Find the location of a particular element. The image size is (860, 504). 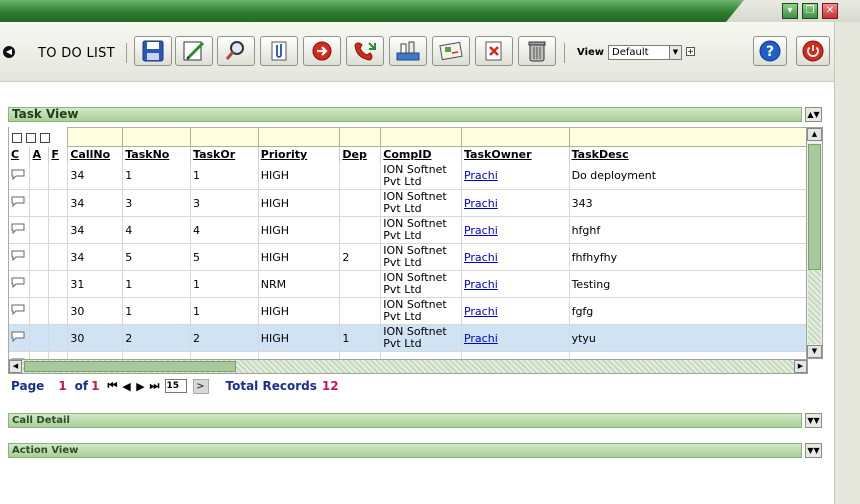

table-row: 30 1 1 HIGH ION Softnet Pvt Ltd Prachi fgfg is located at coordinates (408, 311).